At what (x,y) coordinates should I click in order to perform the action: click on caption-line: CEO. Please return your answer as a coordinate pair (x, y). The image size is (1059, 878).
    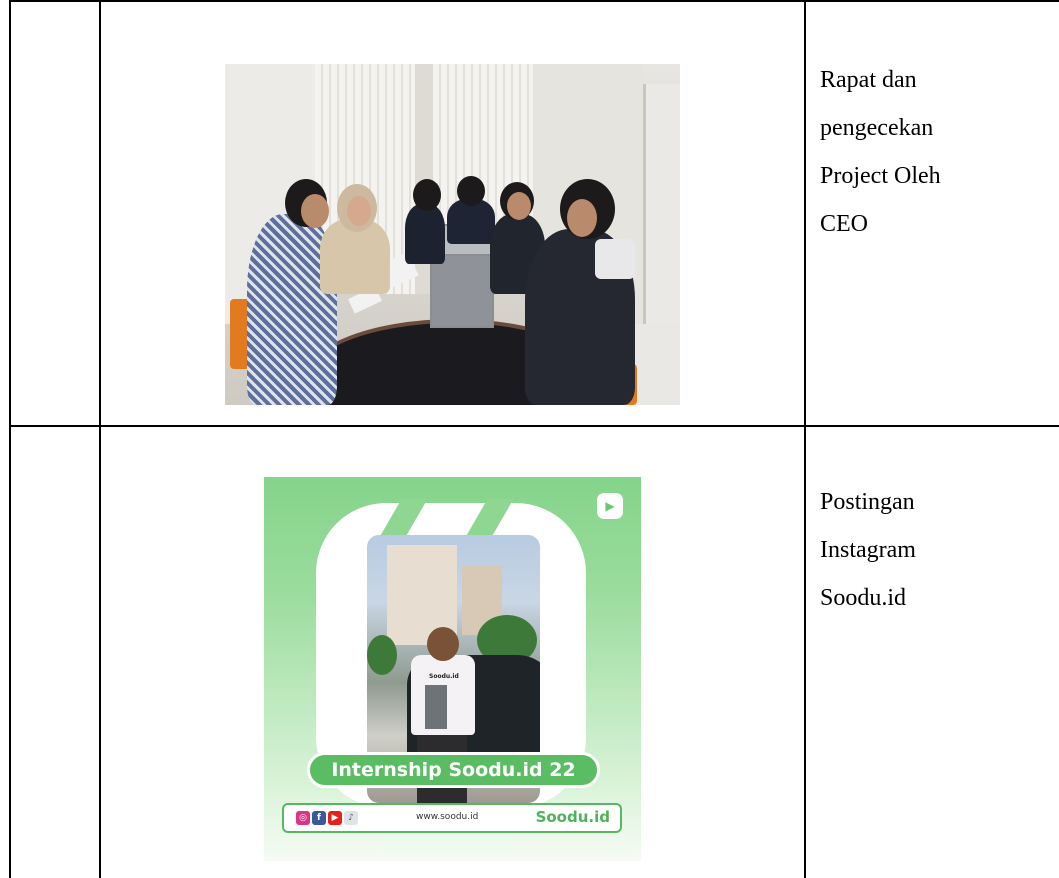
    Looking at the image, I should click on (844, 224).